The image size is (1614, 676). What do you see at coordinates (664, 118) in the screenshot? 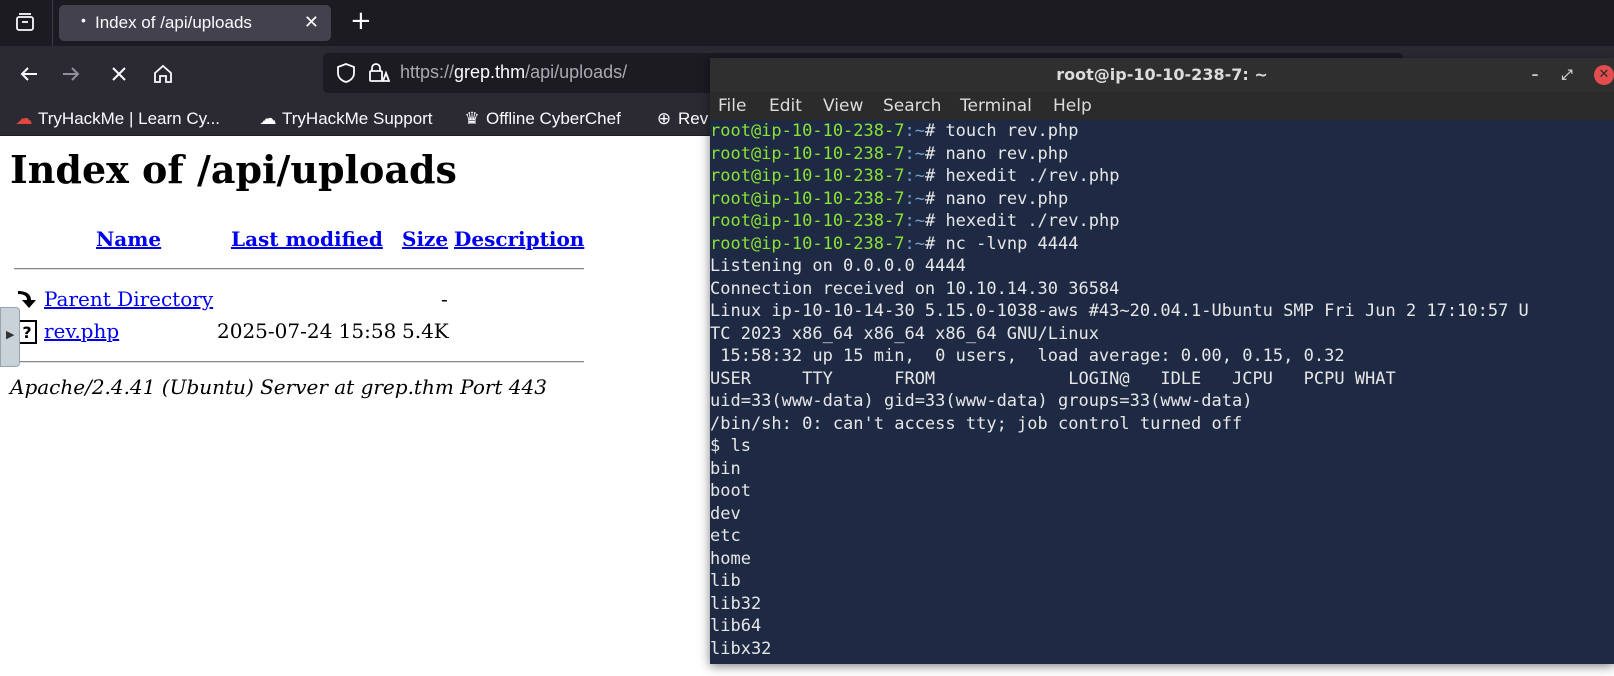
I see `globe-icon: ⊕` at bounding box center [664, 118].